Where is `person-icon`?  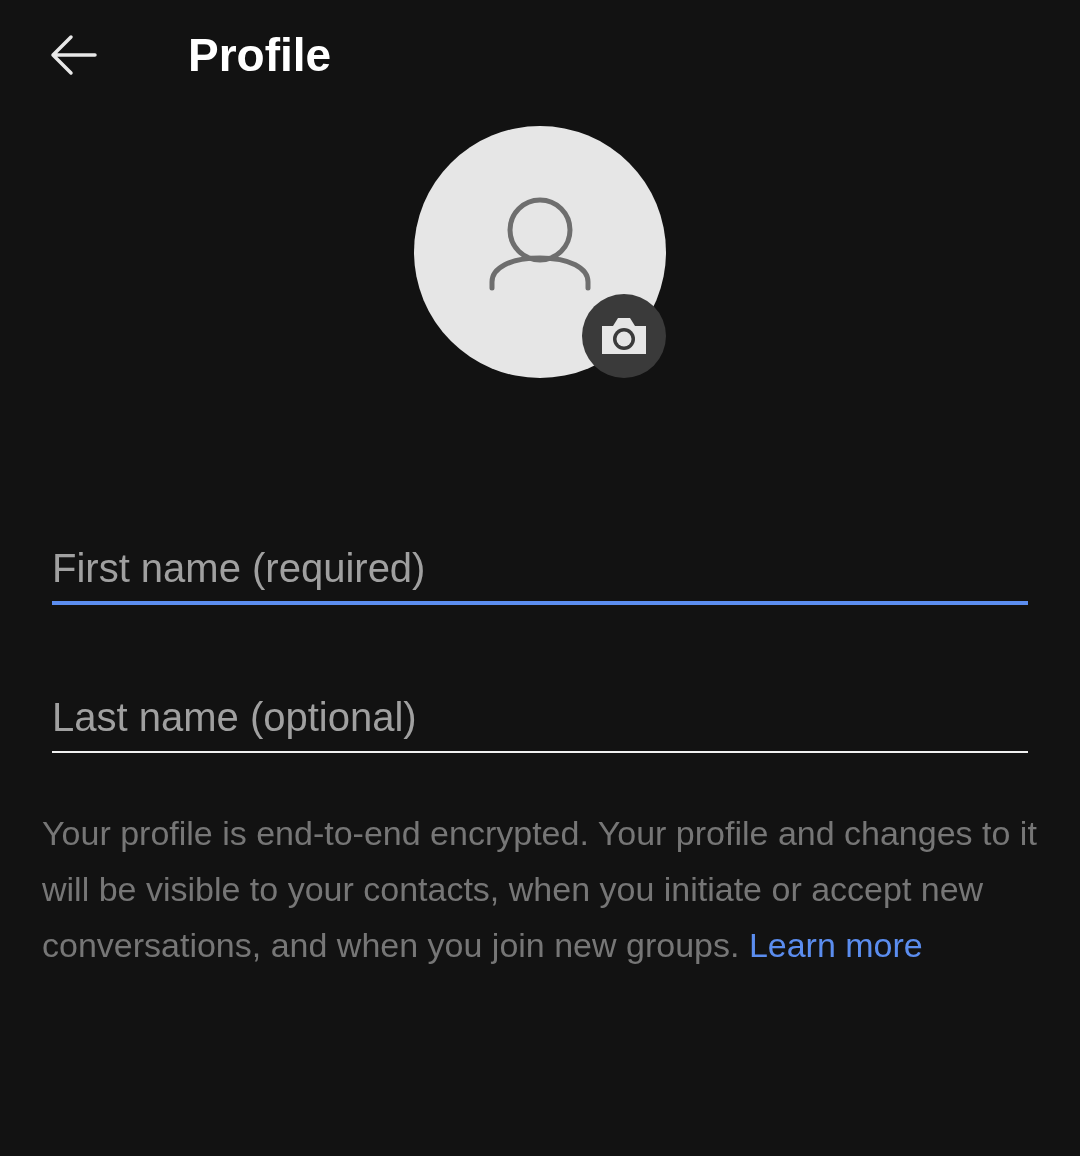
person-icon is located at coordinates (540, 244).